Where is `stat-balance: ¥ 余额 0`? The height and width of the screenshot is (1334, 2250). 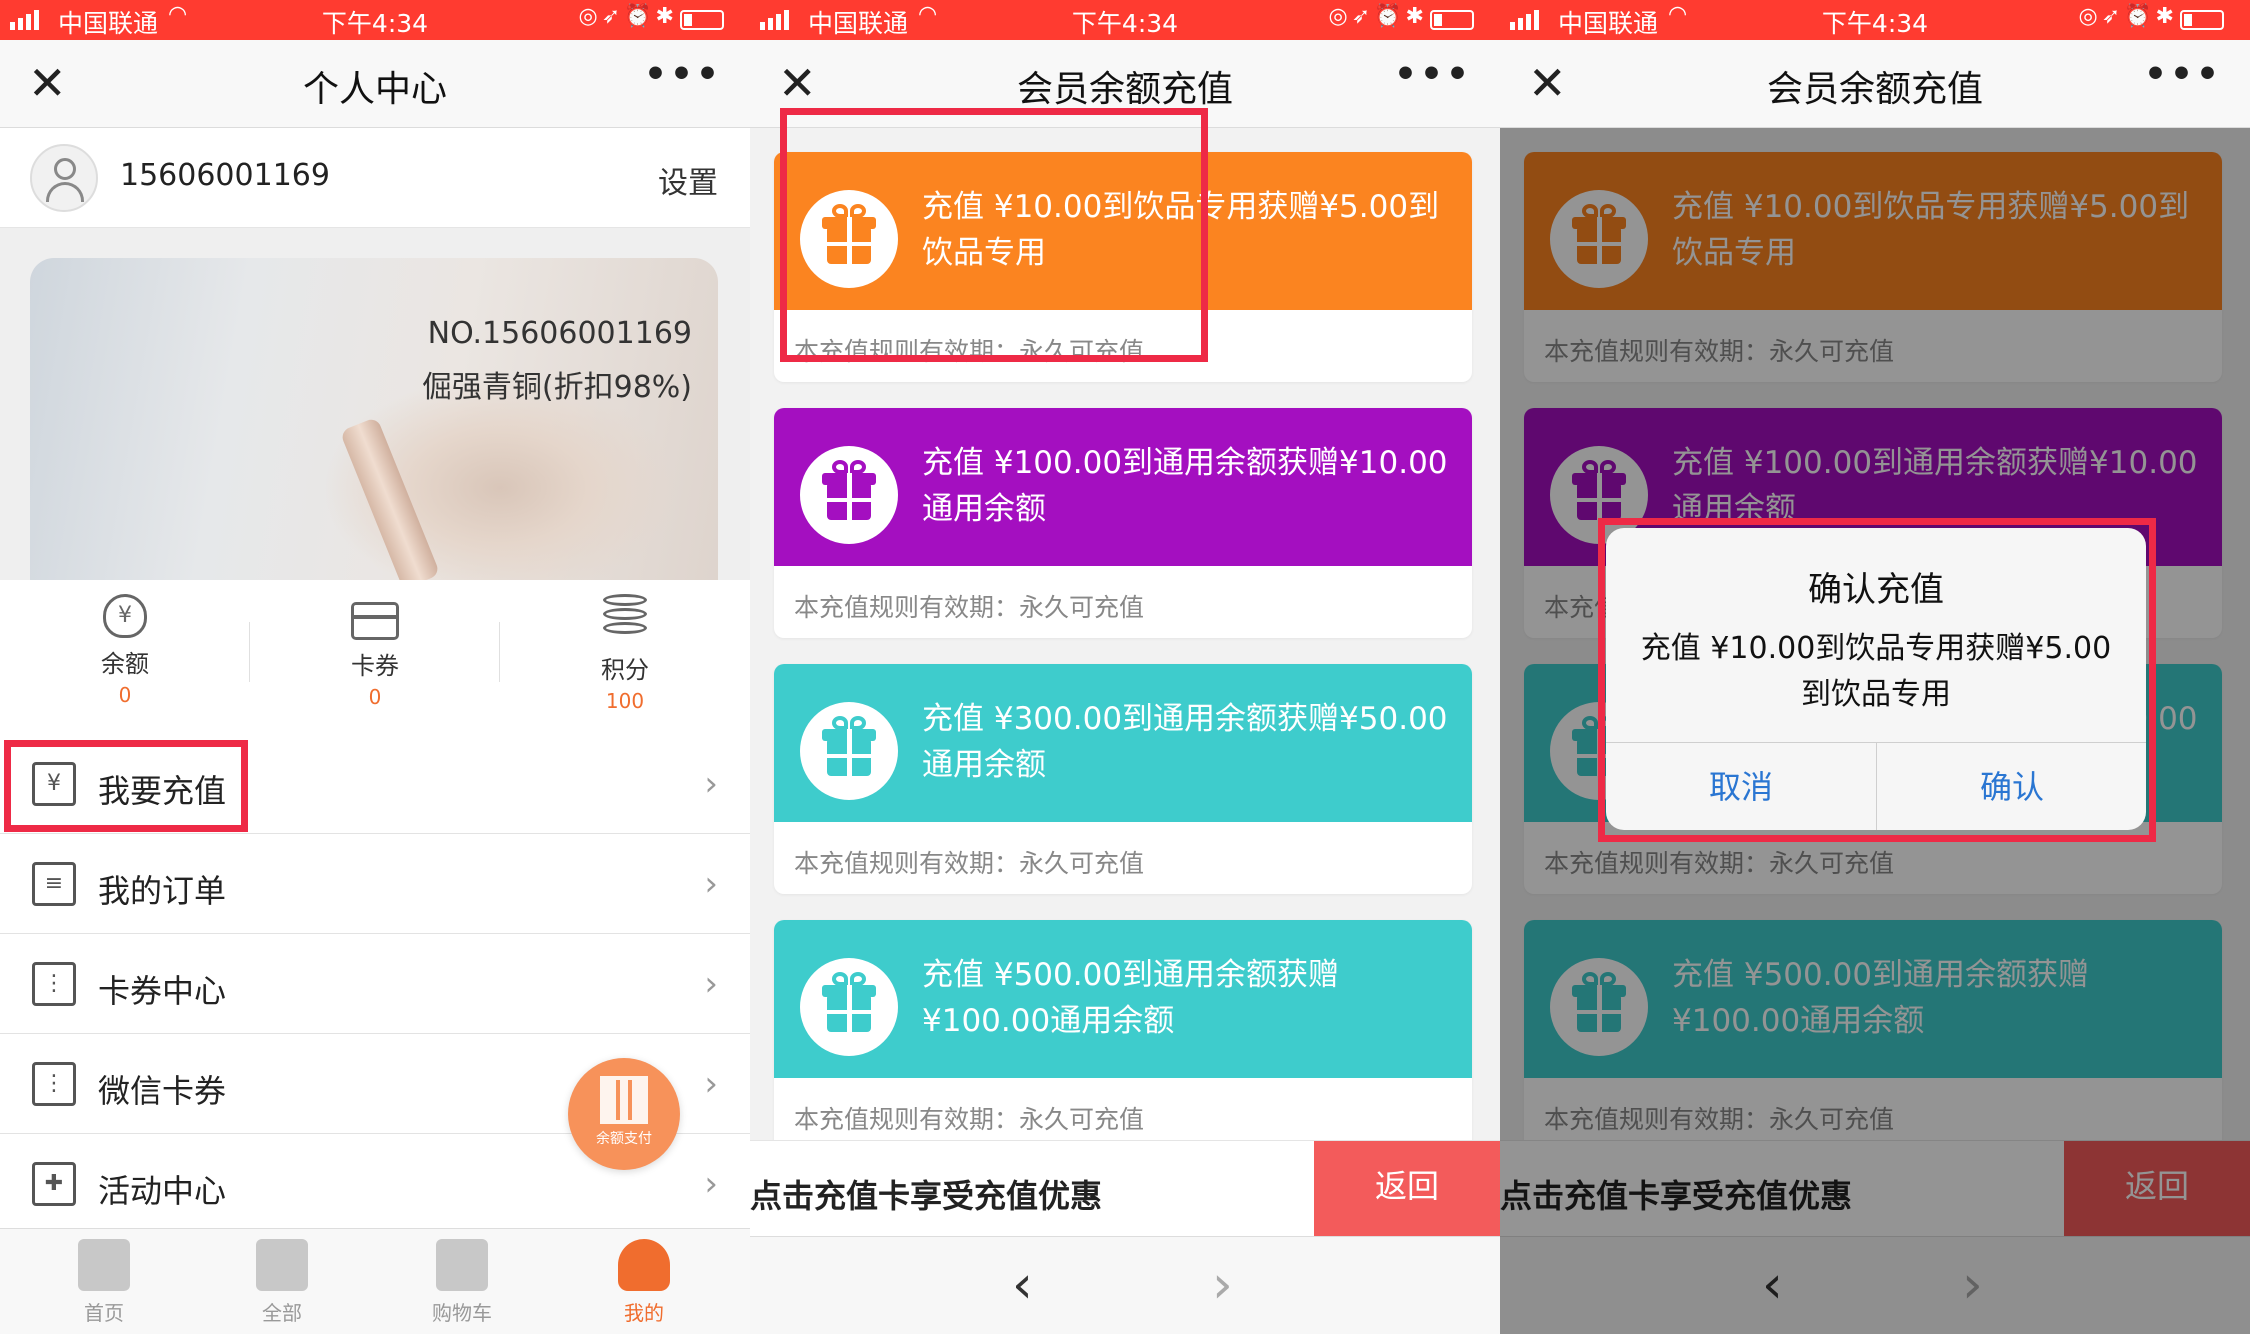
stat-balance: ¥ 余额 0 is located at coordinates (125, 650).